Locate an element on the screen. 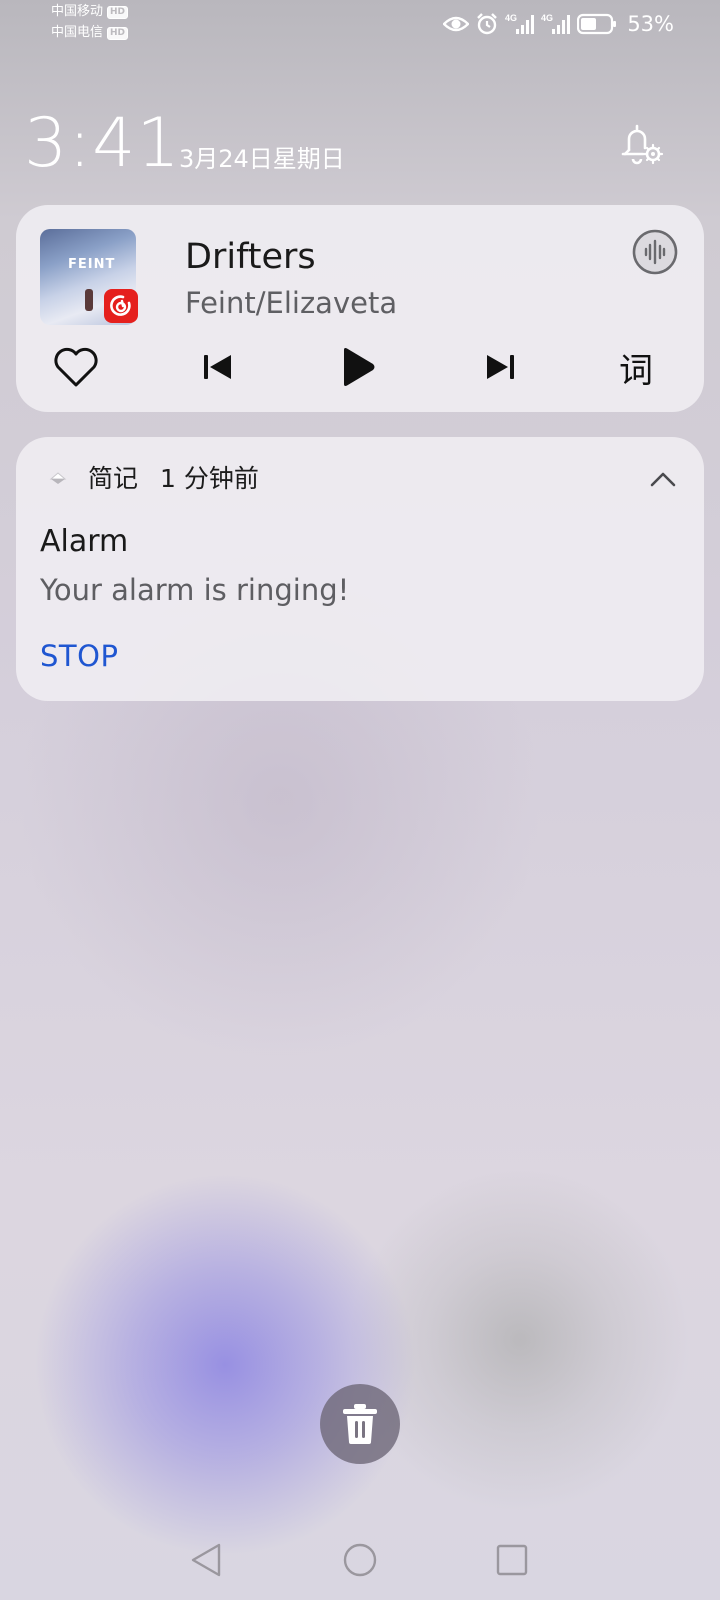 This screenshot has height=1600, width=720. notification-body: Your alarm is ringing! is located at coordinates (195, 590).